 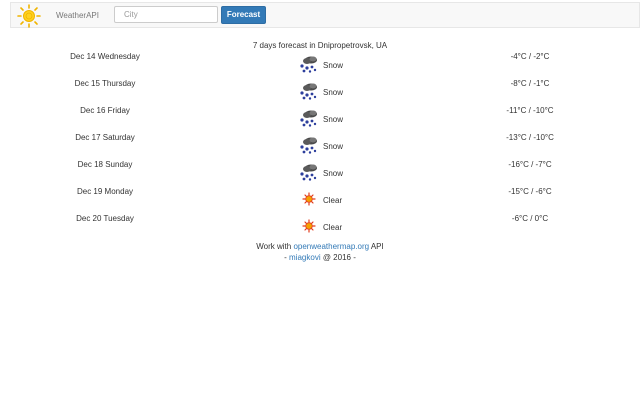 What do you see at coordinates (320, 45) in the screenshot?
I see `forecast-title: 7 days forecast in Dnipropetrovsk, UA` at bounding box center [320, 45].